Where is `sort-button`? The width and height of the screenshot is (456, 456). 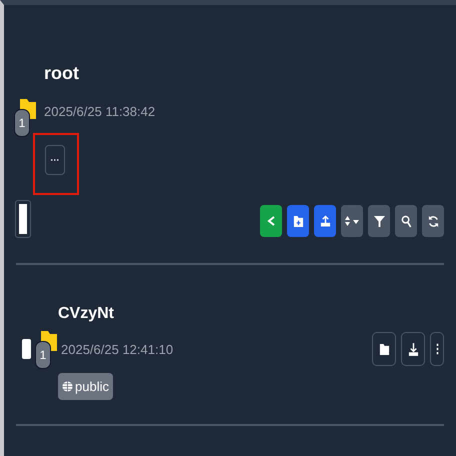 sort-button is located at coordinates (352, 221).